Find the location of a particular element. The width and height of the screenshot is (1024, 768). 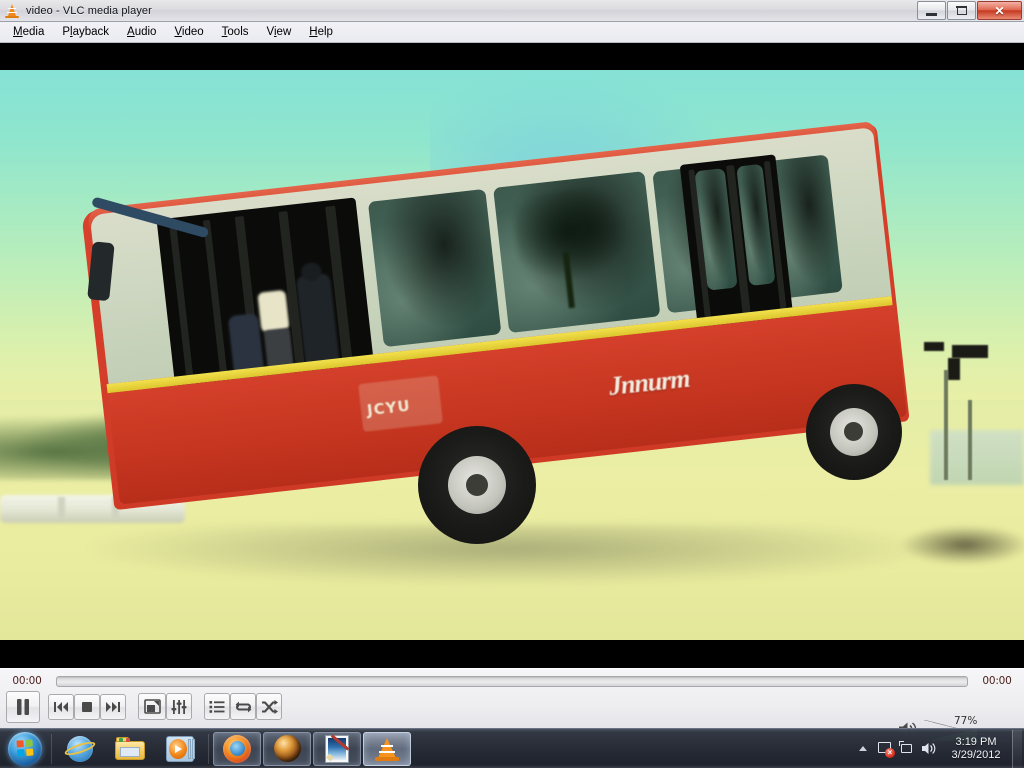

tray-overflow-button is located at coordinates (863, 749).